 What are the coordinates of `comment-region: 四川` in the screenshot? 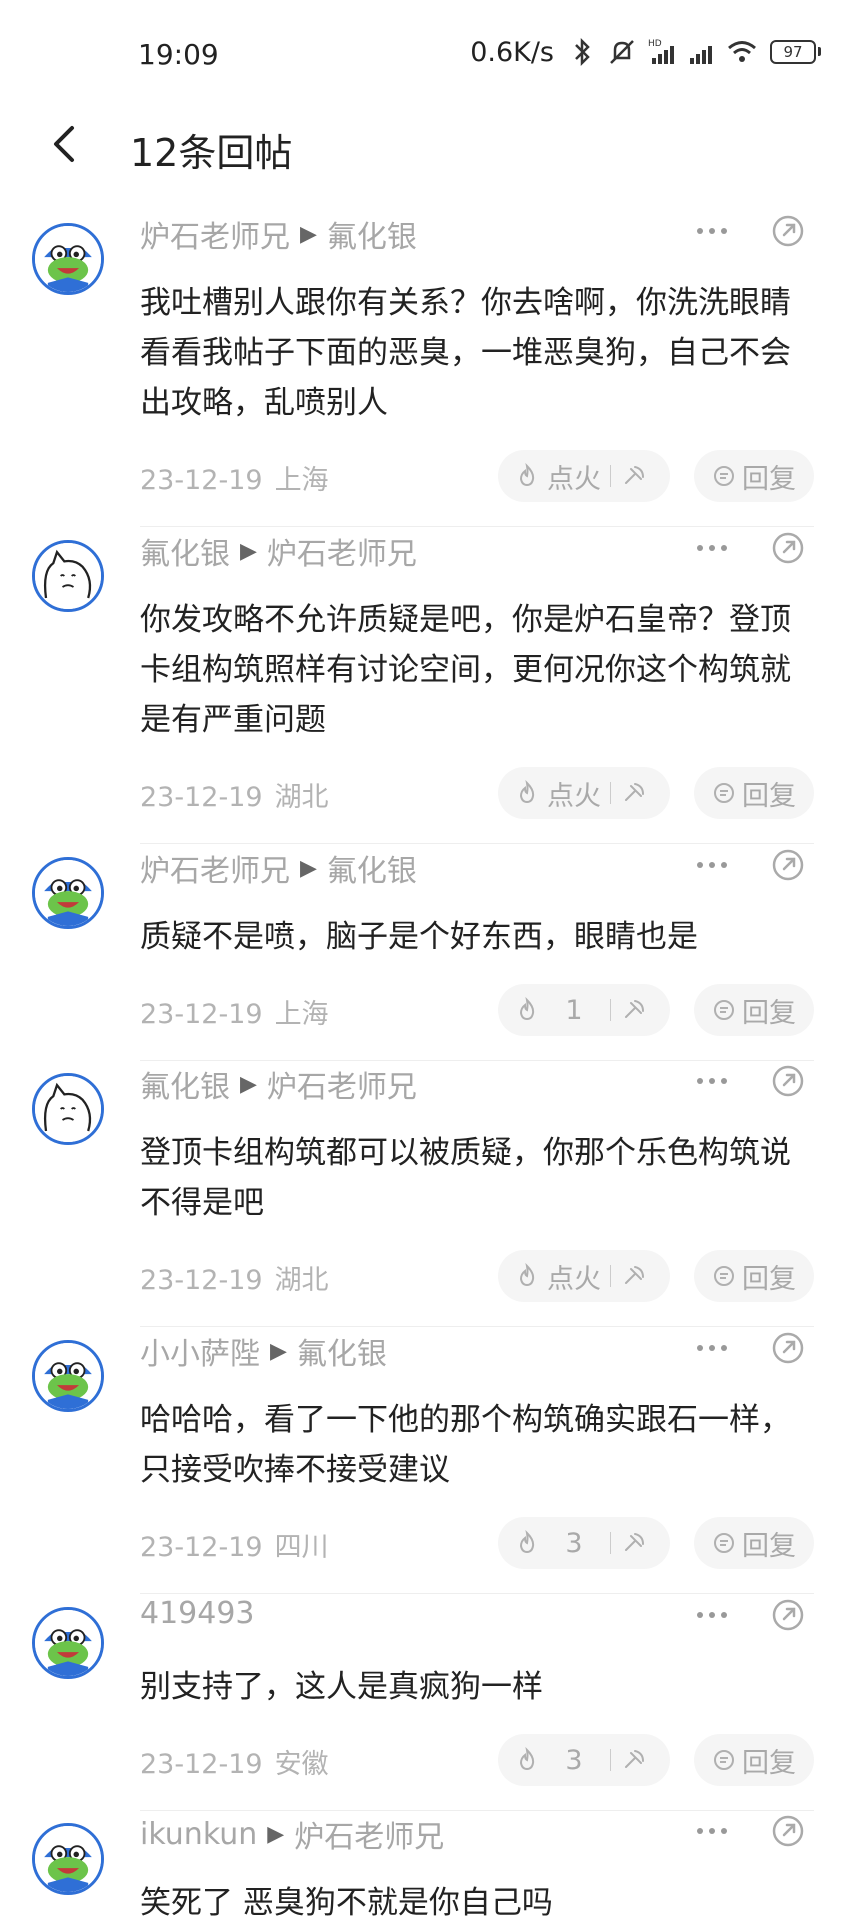 It's located at (301, 1547).